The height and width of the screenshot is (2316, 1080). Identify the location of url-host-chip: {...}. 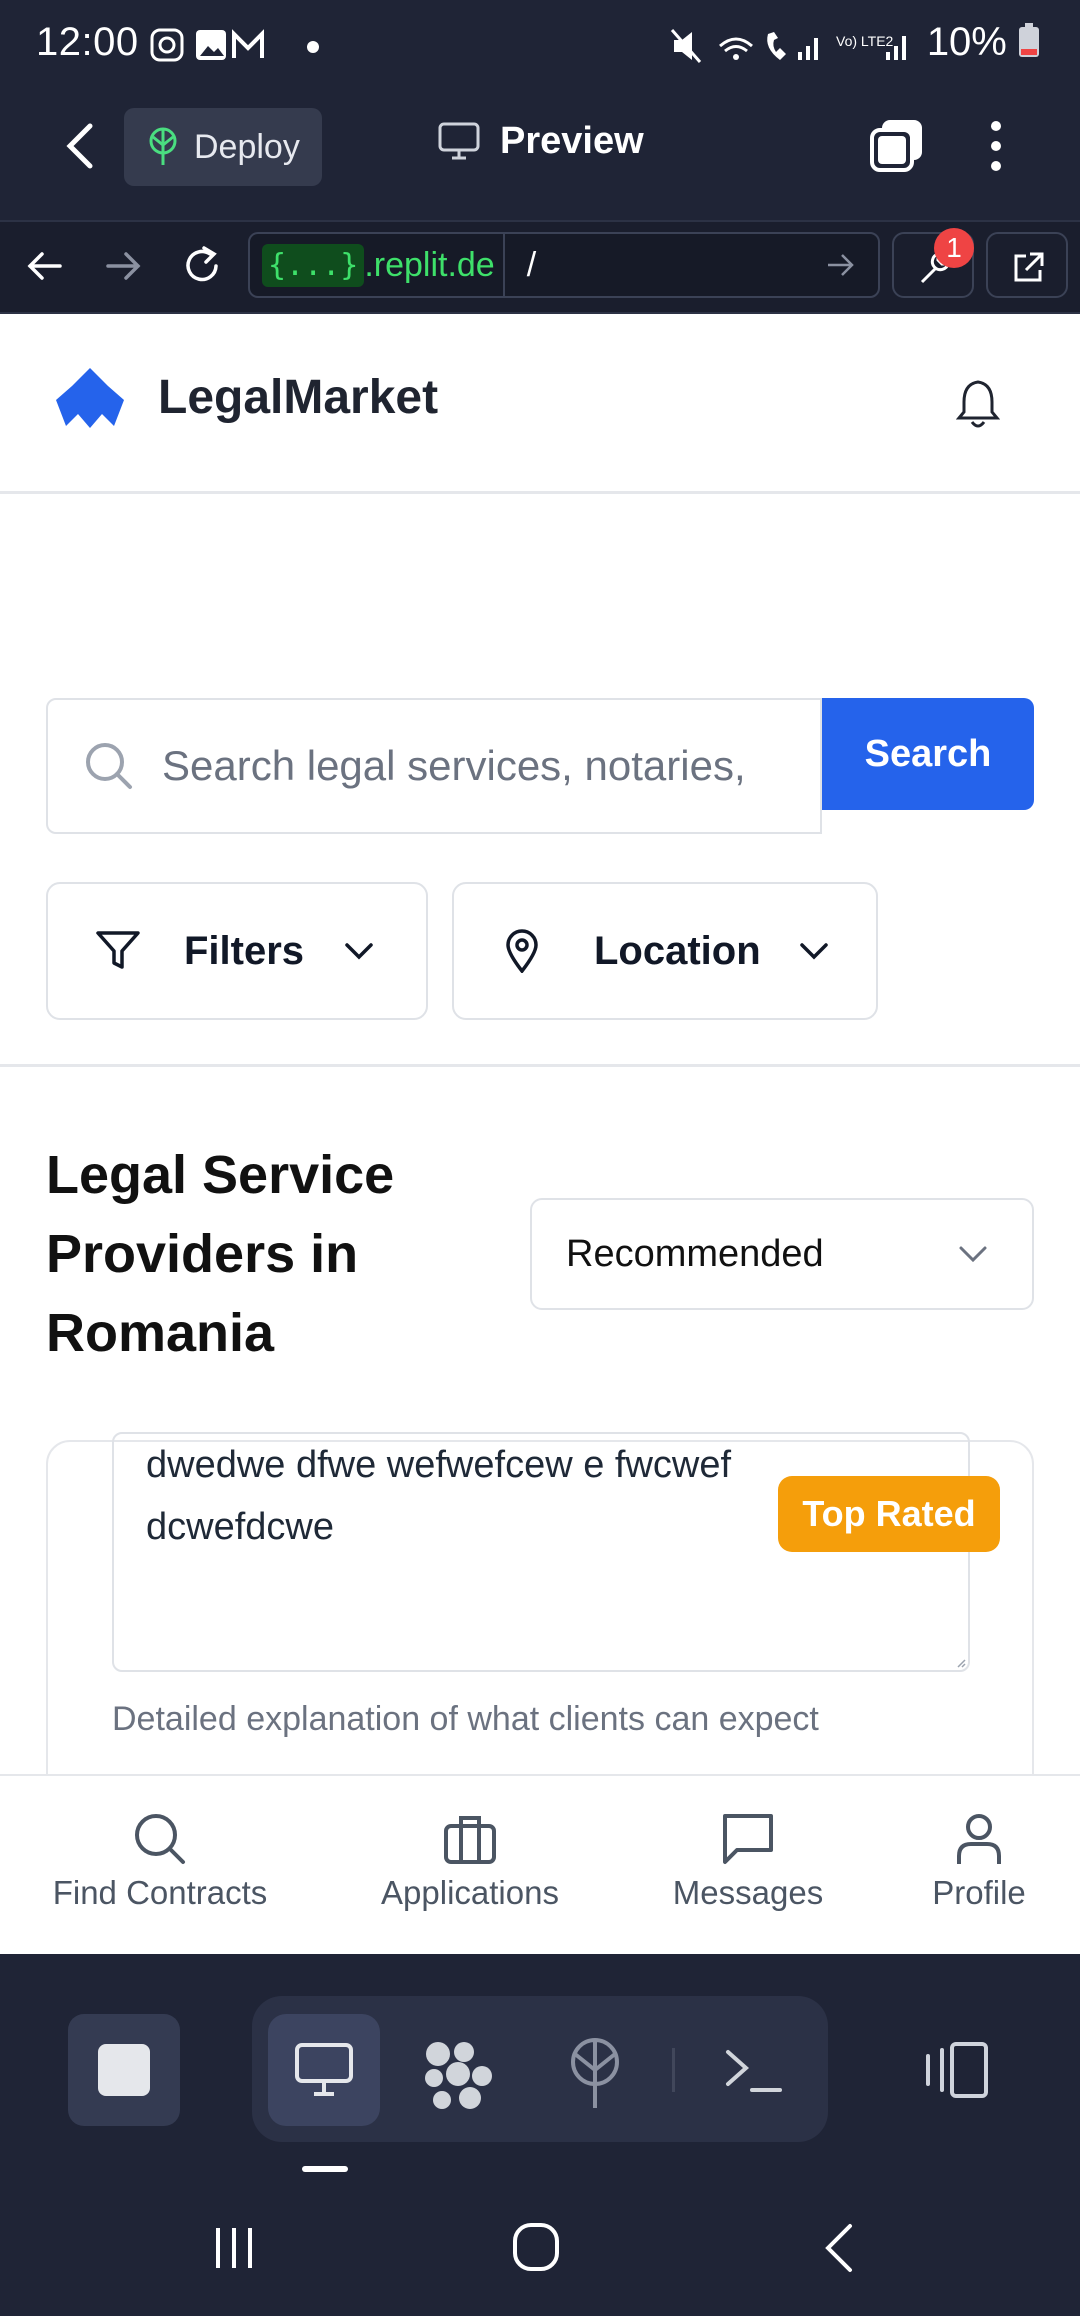
(313, 265).